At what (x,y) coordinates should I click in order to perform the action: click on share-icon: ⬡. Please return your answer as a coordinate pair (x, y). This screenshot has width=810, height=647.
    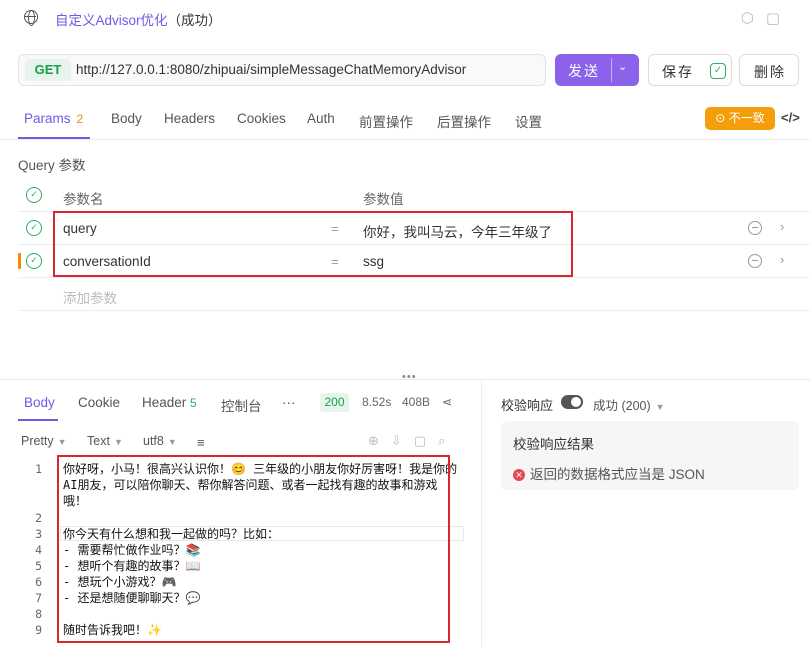
    Looking at the image, I should click on (753, 18).